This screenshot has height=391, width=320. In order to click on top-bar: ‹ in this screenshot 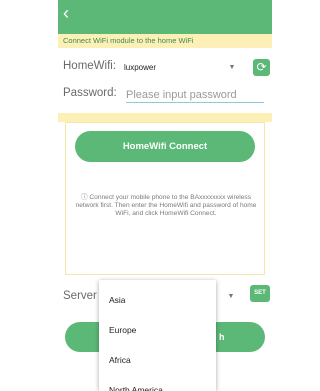, I will do `click(165, 17)`.